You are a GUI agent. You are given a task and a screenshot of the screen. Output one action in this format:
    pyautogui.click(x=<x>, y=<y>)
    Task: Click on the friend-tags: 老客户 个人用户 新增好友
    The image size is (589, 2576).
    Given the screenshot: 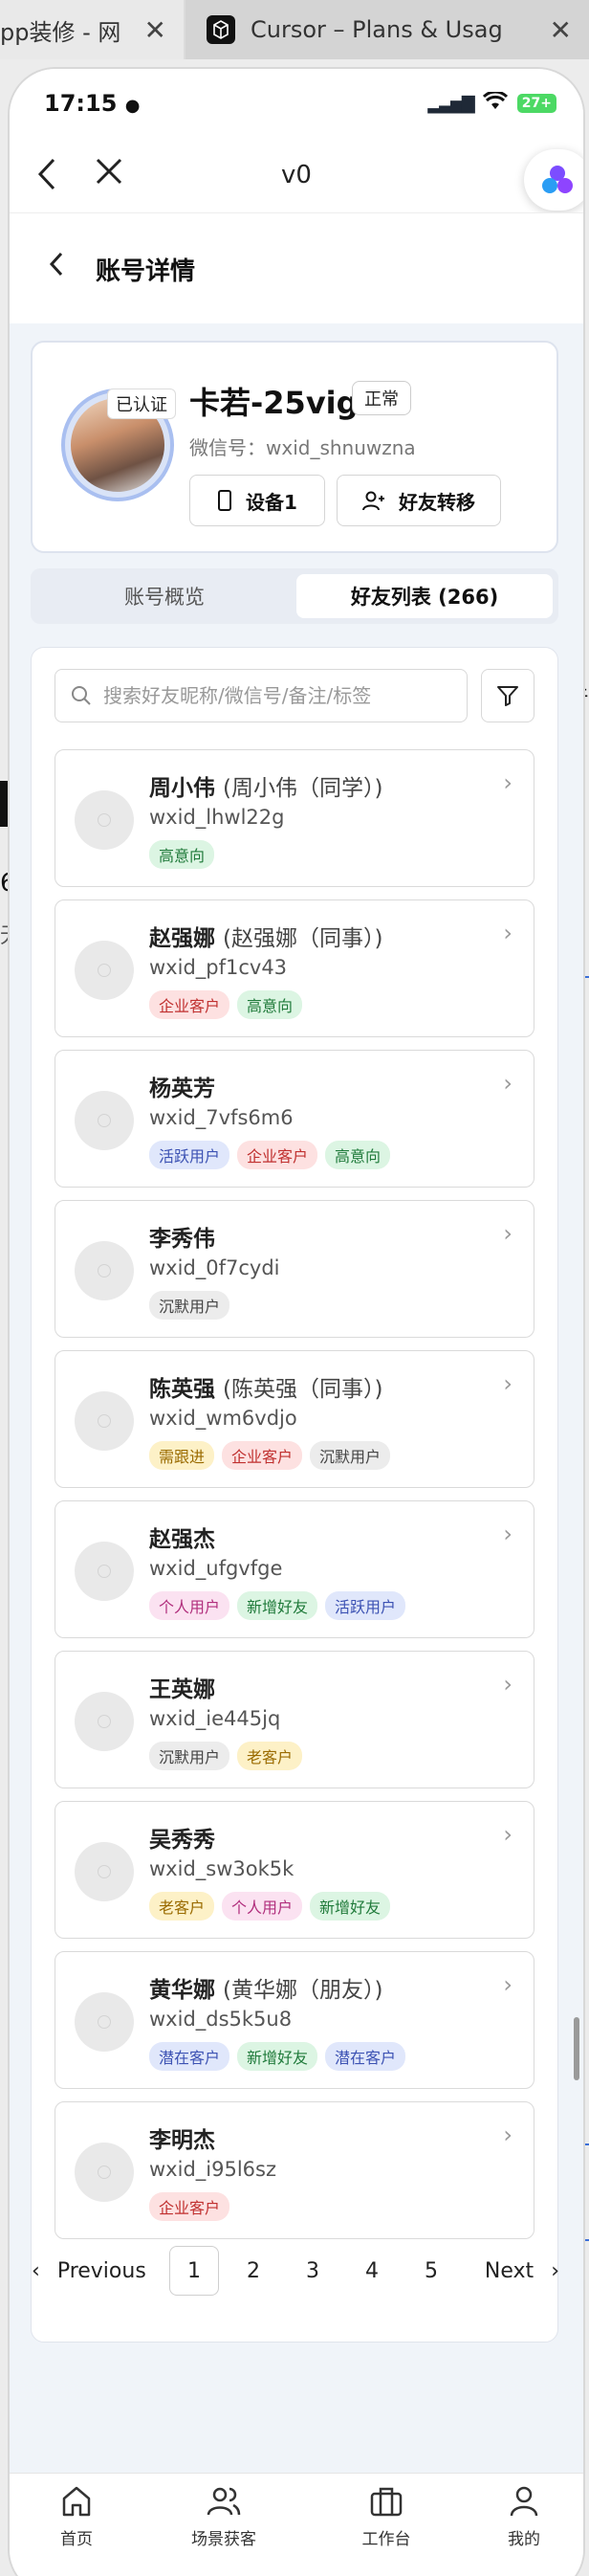 What is the action you would take?
    pyautogui.click(x=270, y=1906)
    